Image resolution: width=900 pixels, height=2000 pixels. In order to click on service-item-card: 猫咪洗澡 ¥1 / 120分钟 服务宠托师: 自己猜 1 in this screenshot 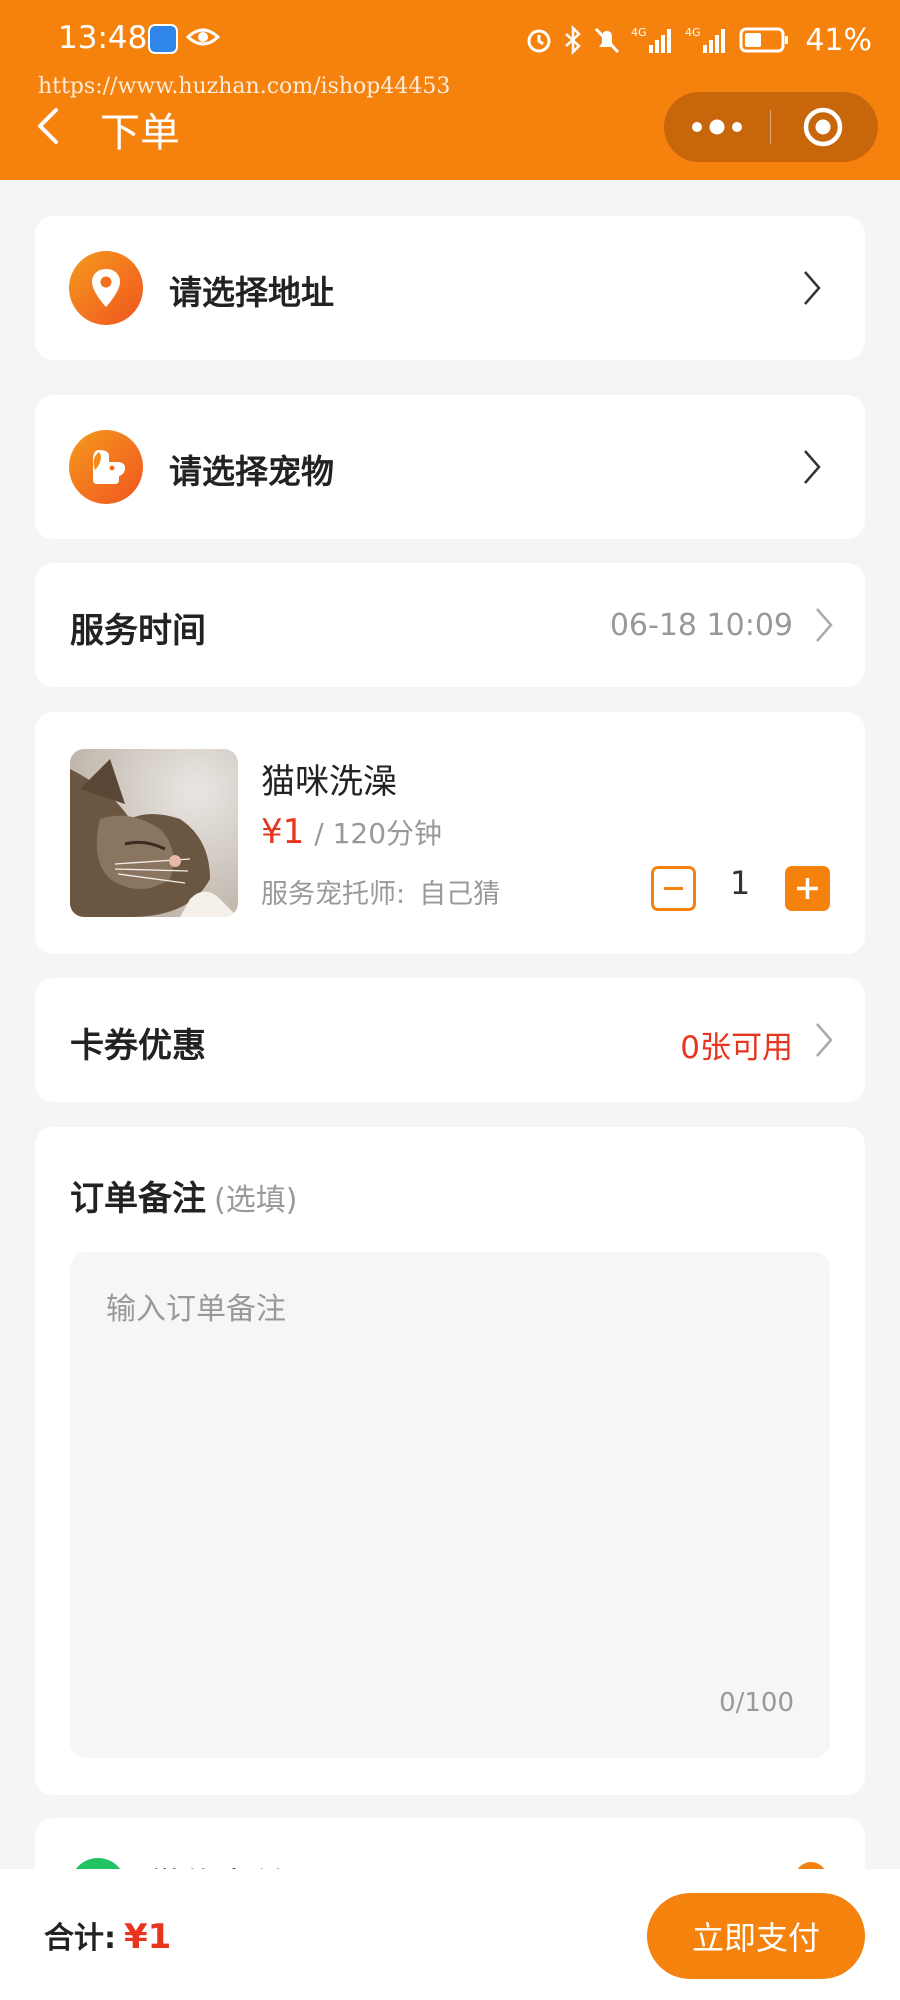, I will do `click(450, 833)`.